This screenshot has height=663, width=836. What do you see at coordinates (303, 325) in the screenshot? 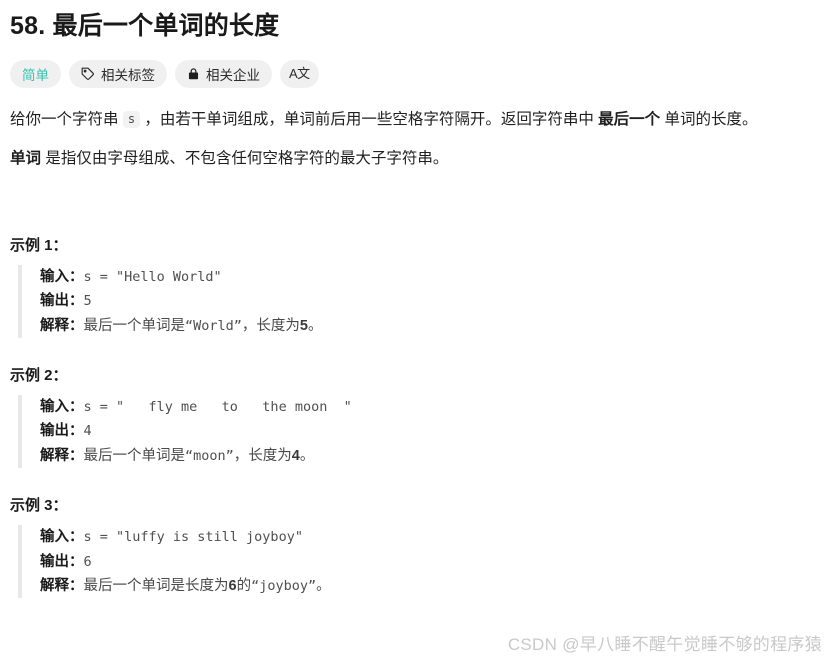
I see `explain-num: 5` at bounding box center [303, 325].